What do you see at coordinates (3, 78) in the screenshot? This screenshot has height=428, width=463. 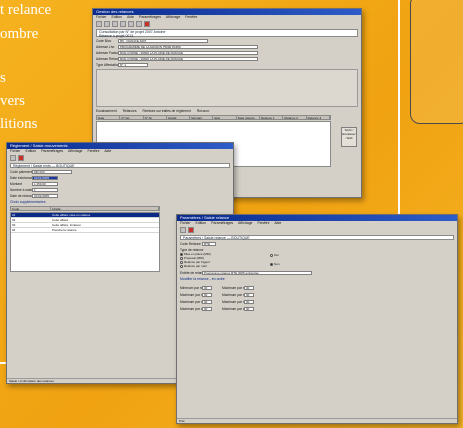 I see `left-text-line-3: s` at bounding box center [3, 78].